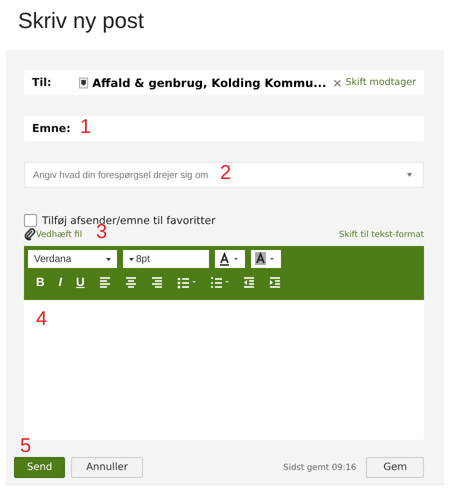  What do you see at coordinates (81, 21) in the screenshot?
I see `page-title: Skriv ny post` at bounding box center [81, 21].